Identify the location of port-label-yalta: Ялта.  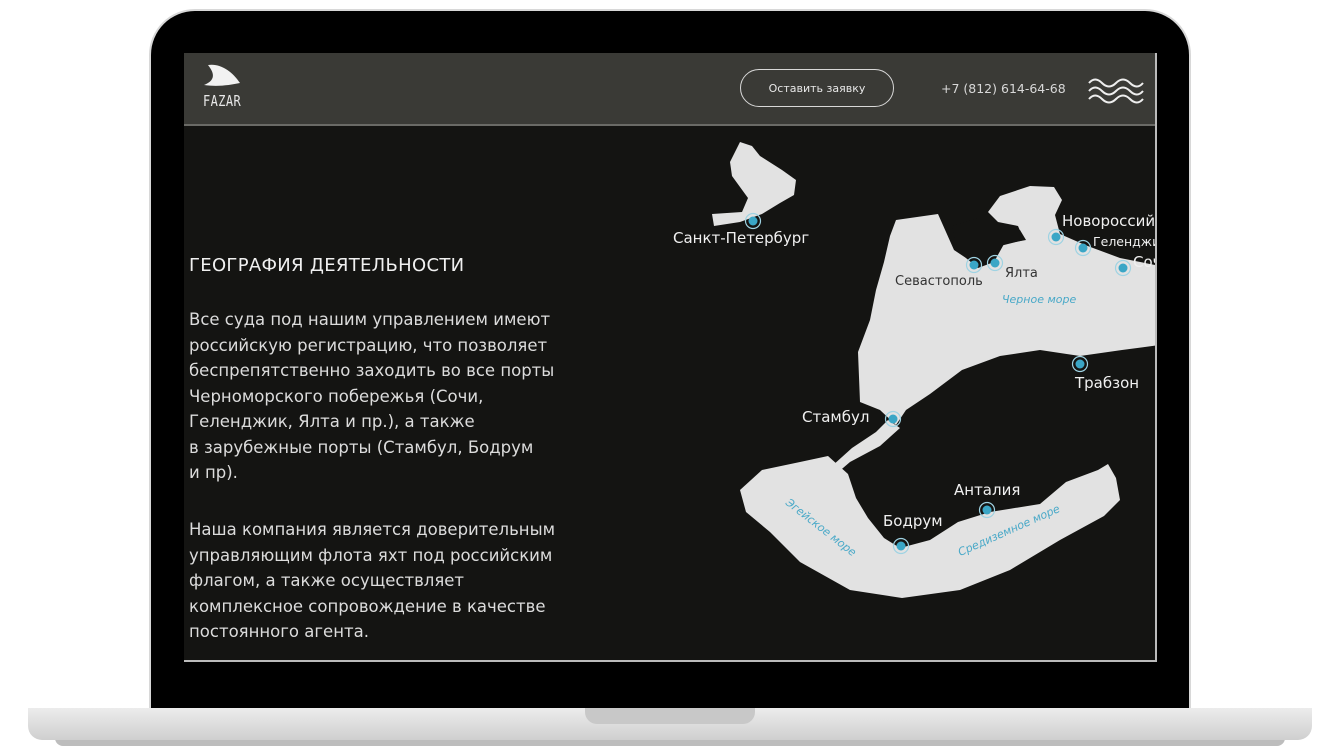
(1021, 273).